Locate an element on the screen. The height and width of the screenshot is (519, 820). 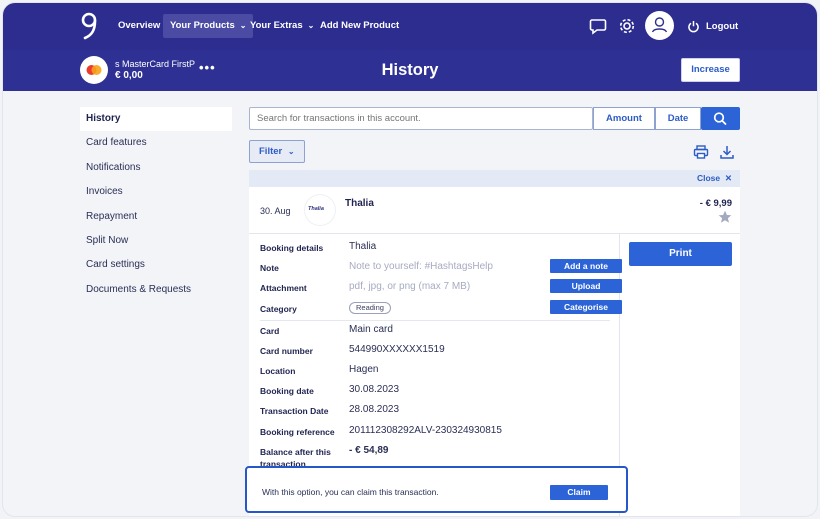
logout-button: Logout is located at coordinates (712, 26).